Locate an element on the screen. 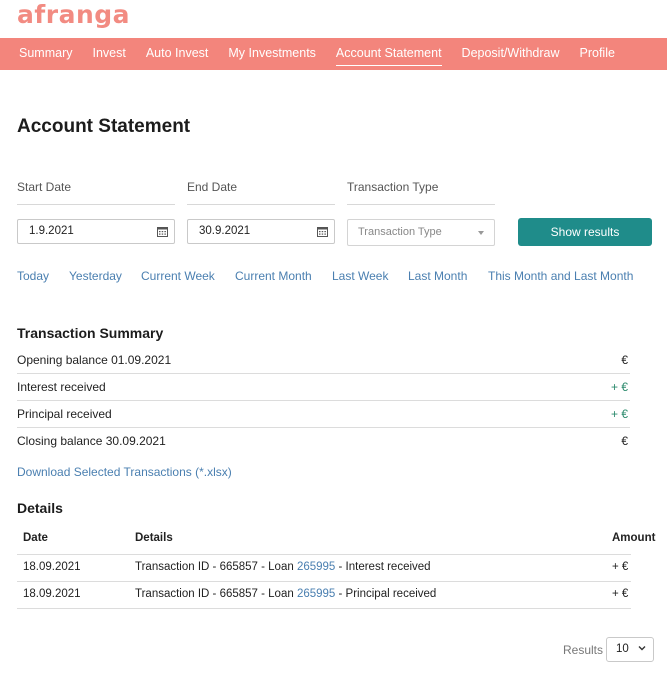 The image size is (667, 677). transaction-type-divider is located at coordinates (421, 204).